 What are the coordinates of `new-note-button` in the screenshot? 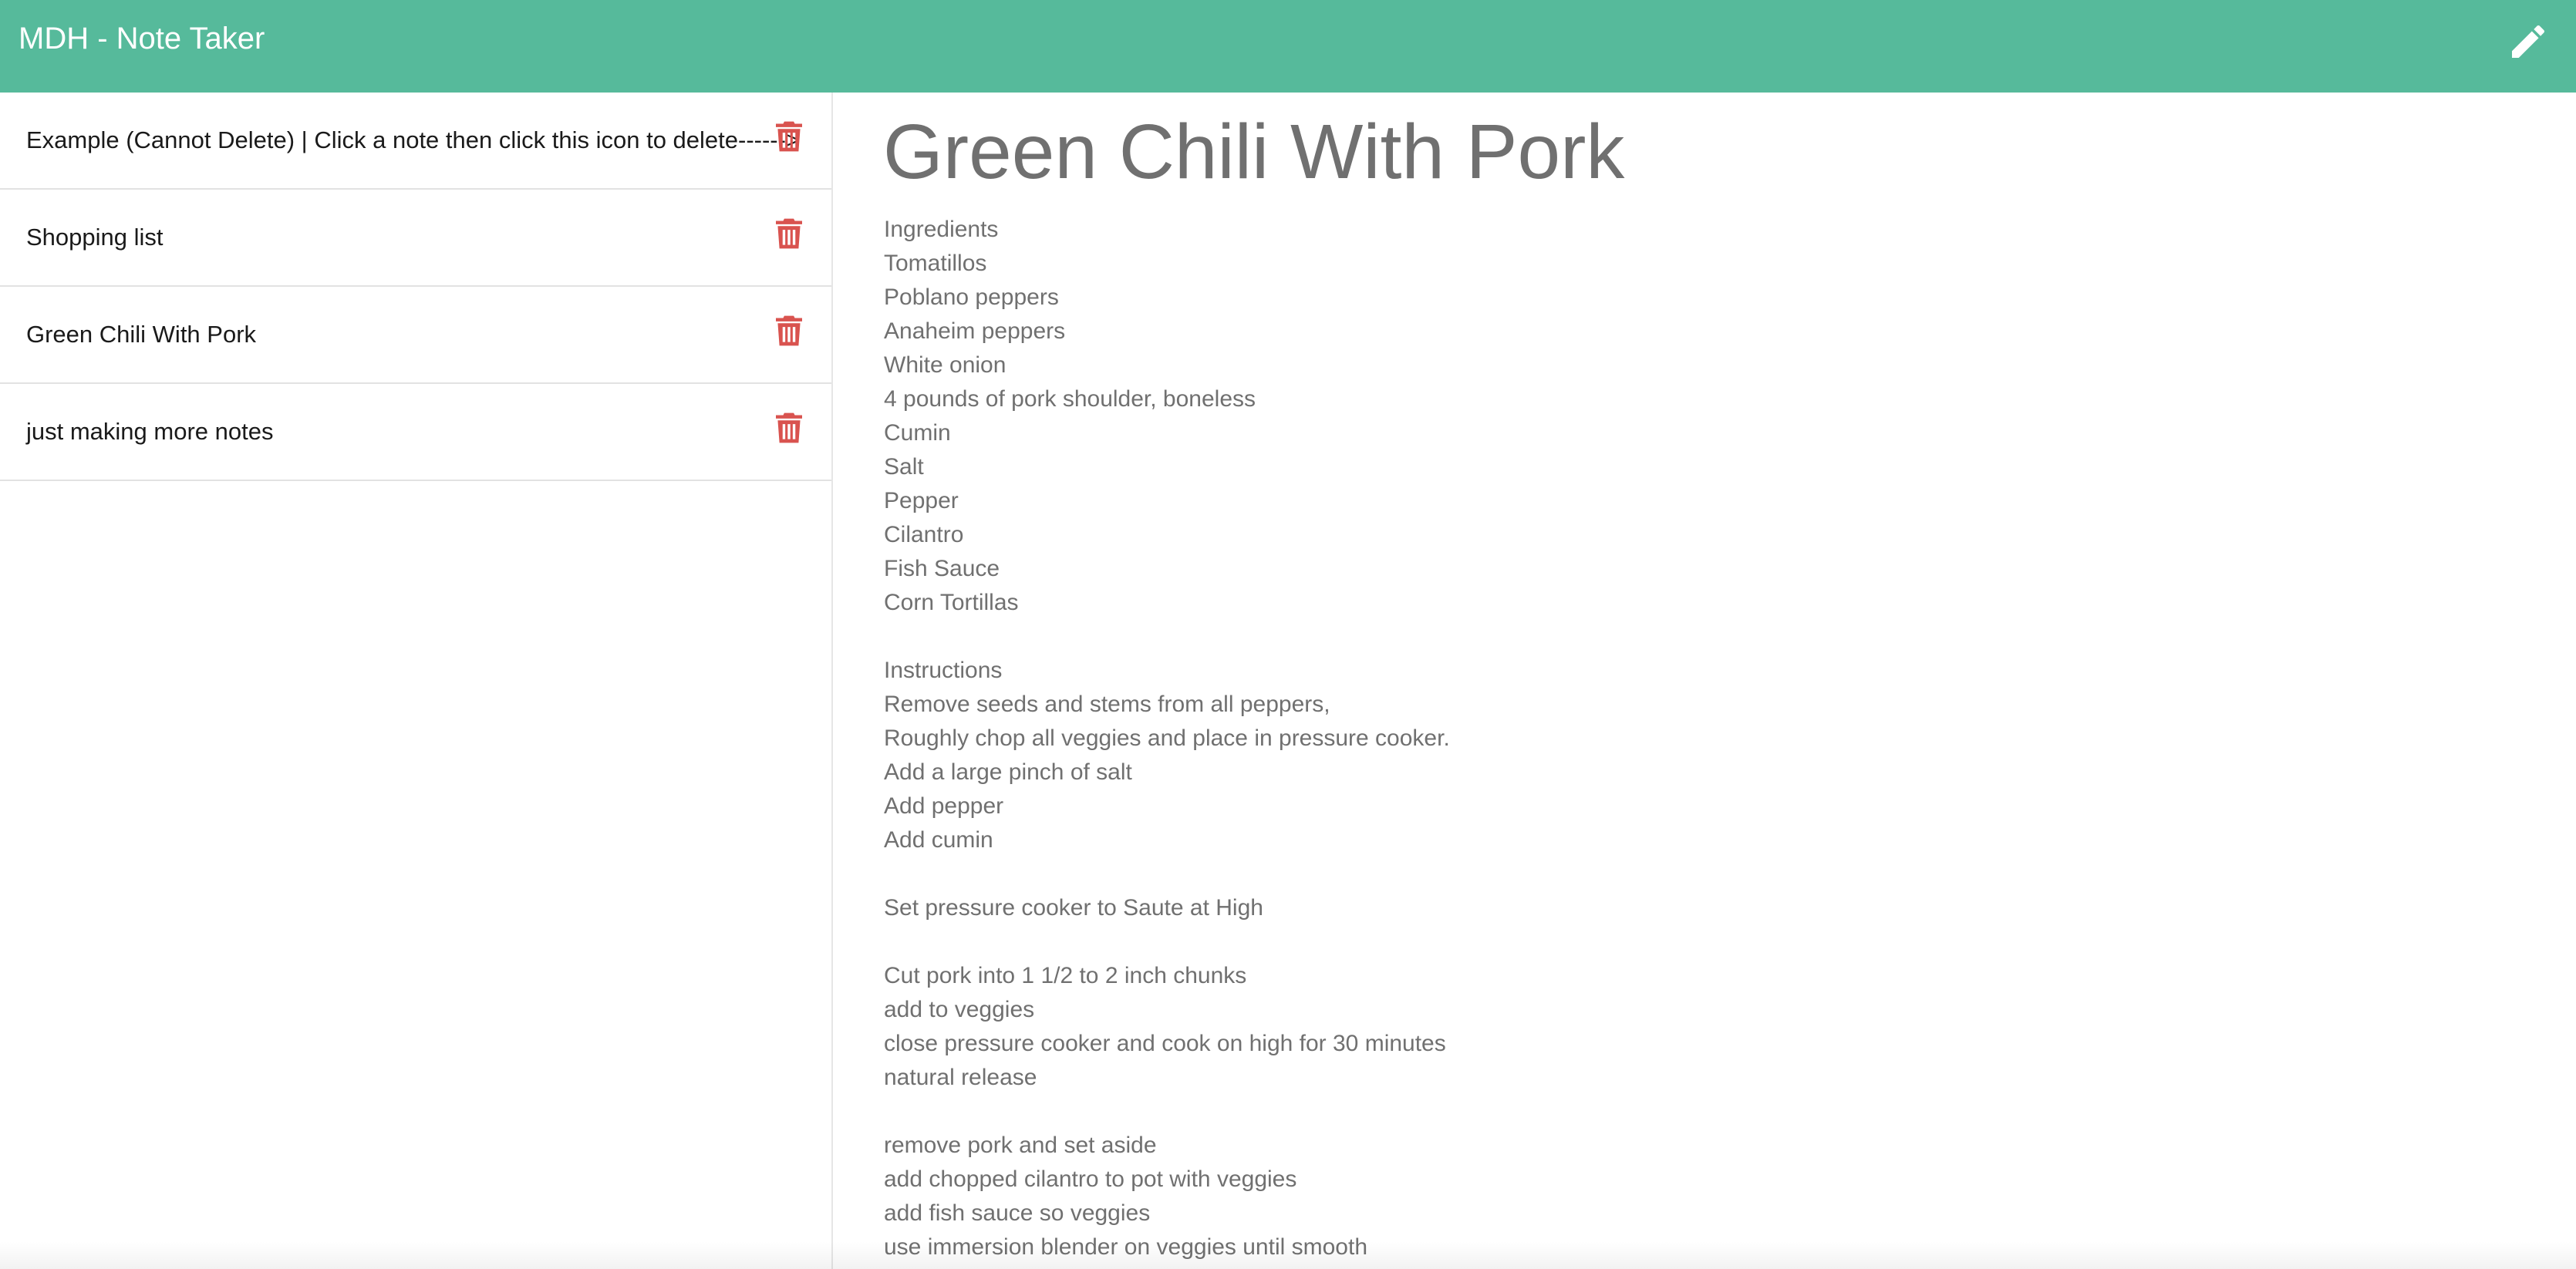 It's located at (2528, 41).